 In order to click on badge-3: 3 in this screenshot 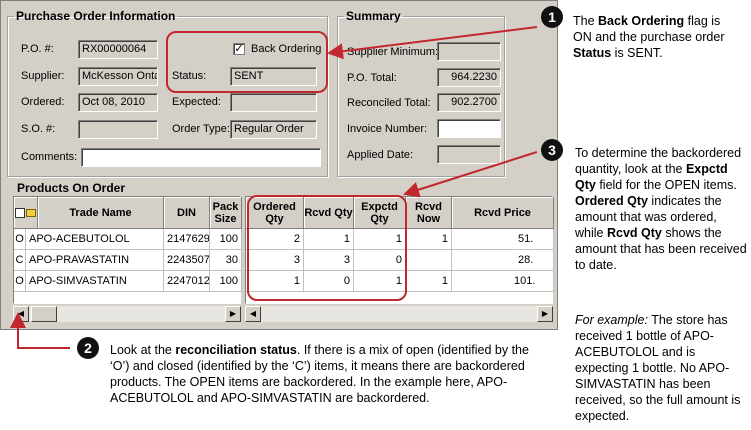, I will do `click(552, 150)`.